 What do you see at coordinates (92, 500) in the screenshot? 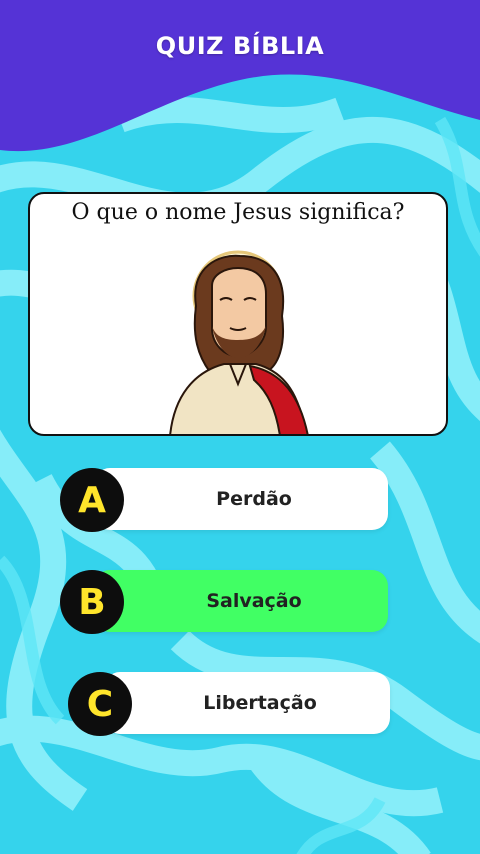
I see `answer-badge-a: A` at bounding box center [92, 500].